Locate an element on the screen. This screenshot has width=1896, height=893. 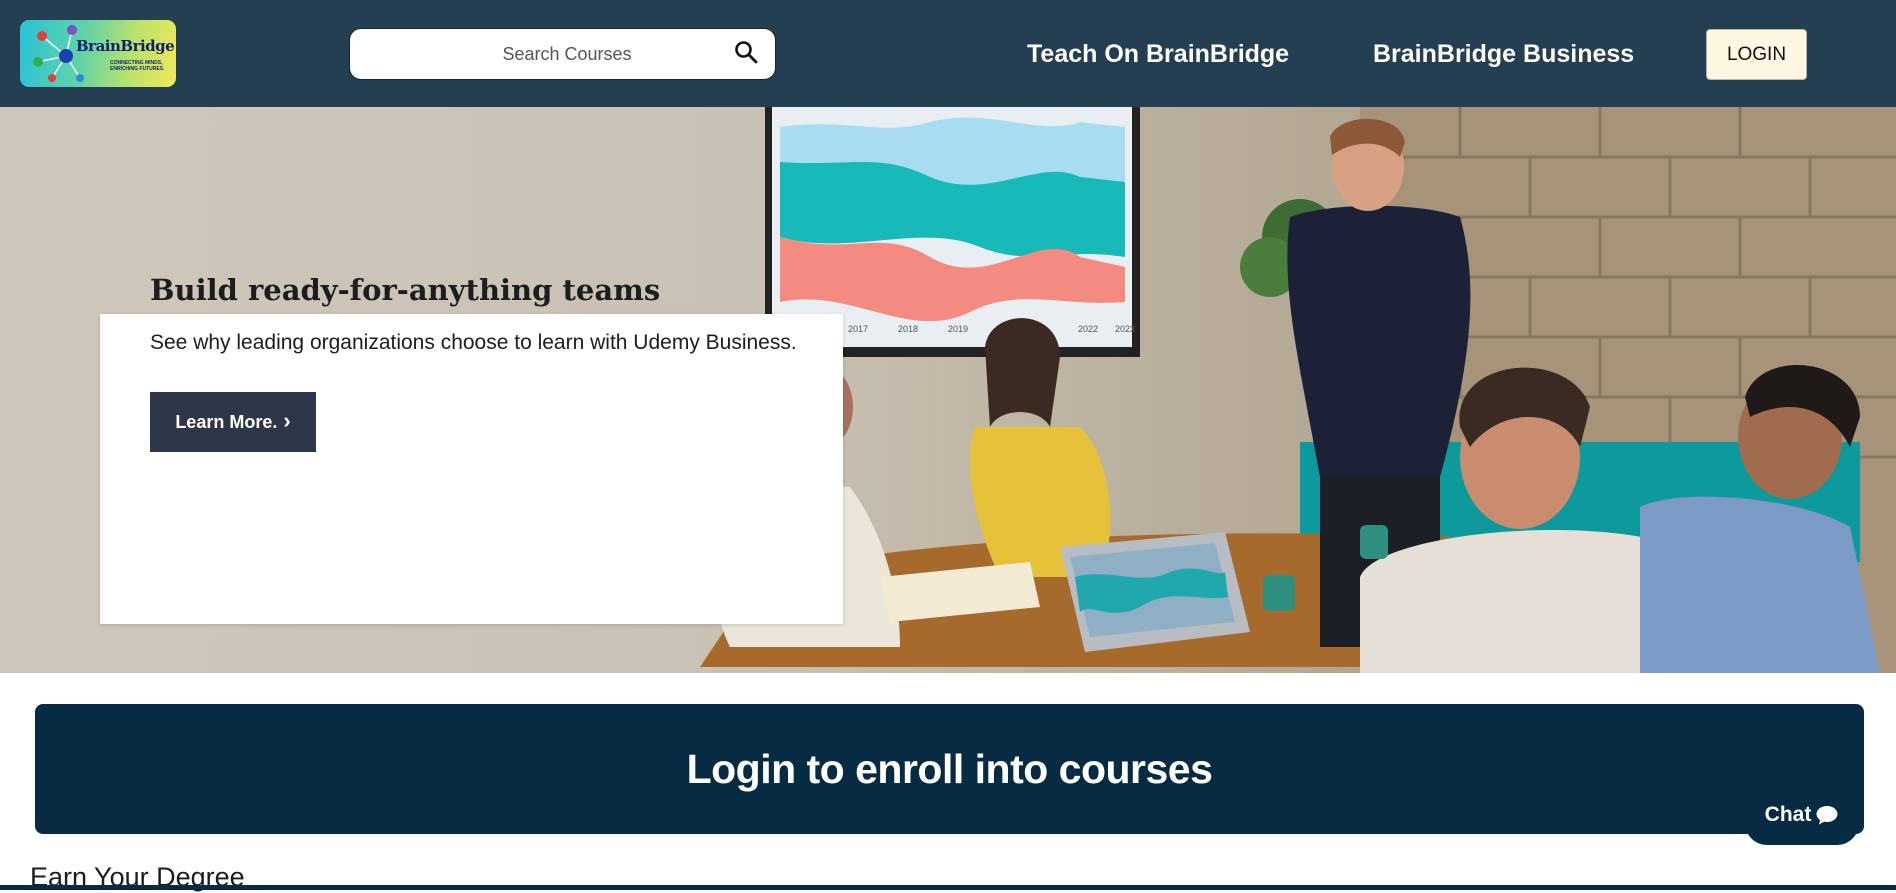
screen-year-label: 2017 is located at coordinates (858, 329).